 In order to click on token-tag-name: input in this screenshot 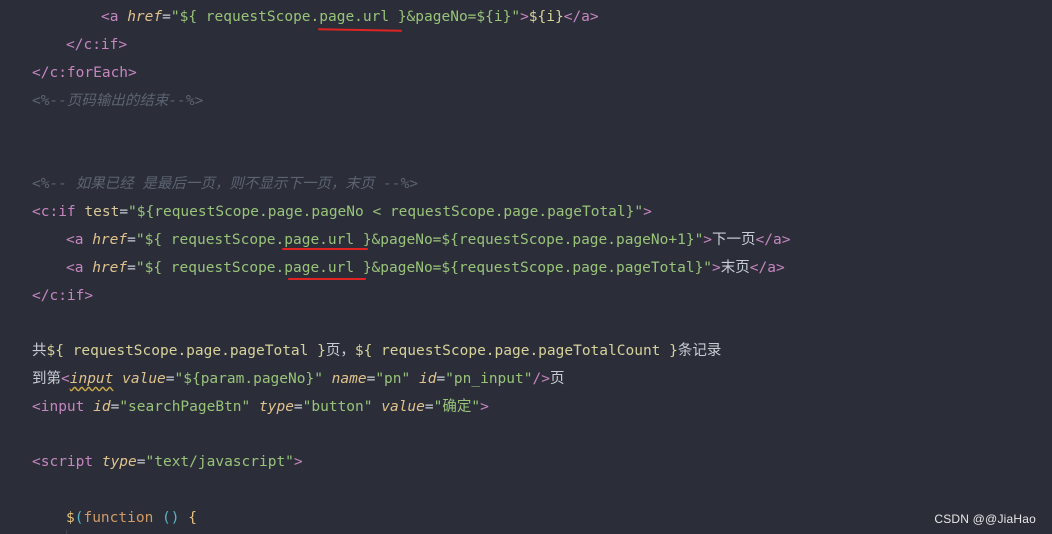, I will do `click(91, 379)`.